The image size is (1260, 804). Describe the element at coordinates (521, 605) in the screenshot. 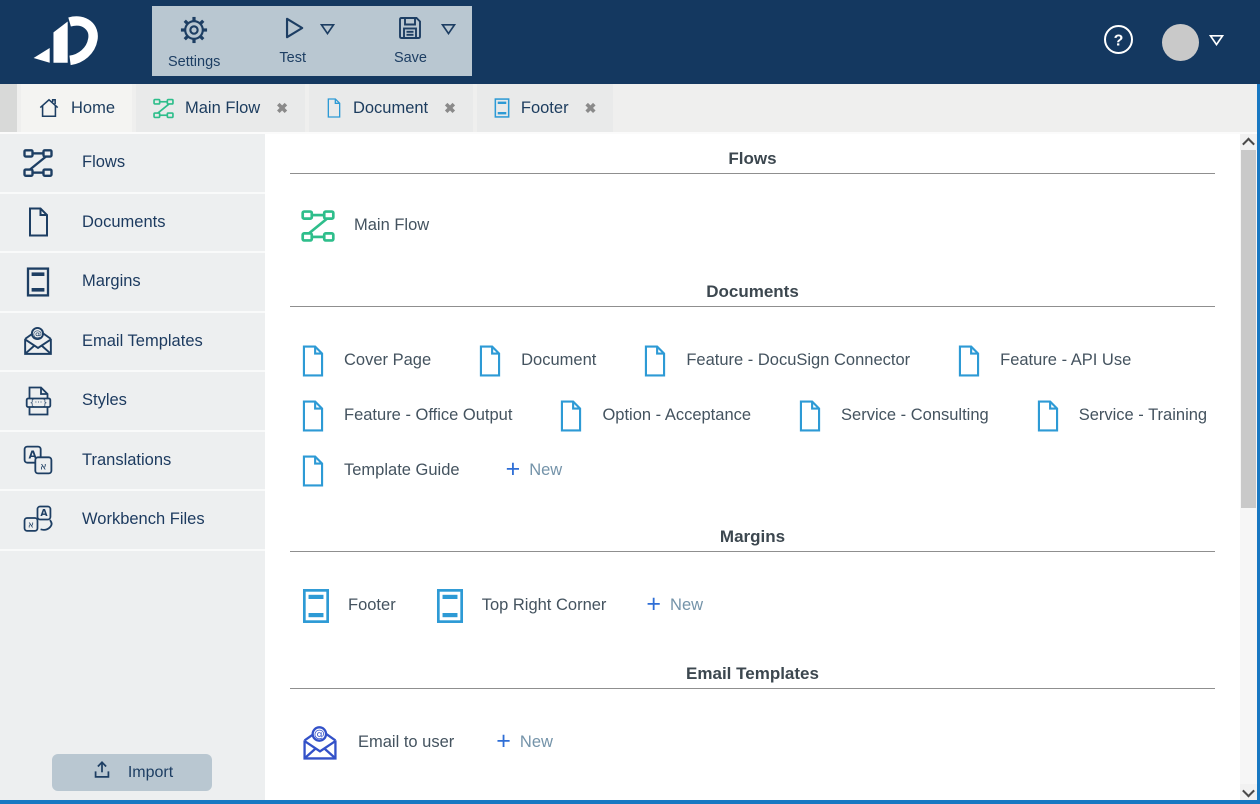

I see `item-top-right-corner: Top Right Corner` at that location.